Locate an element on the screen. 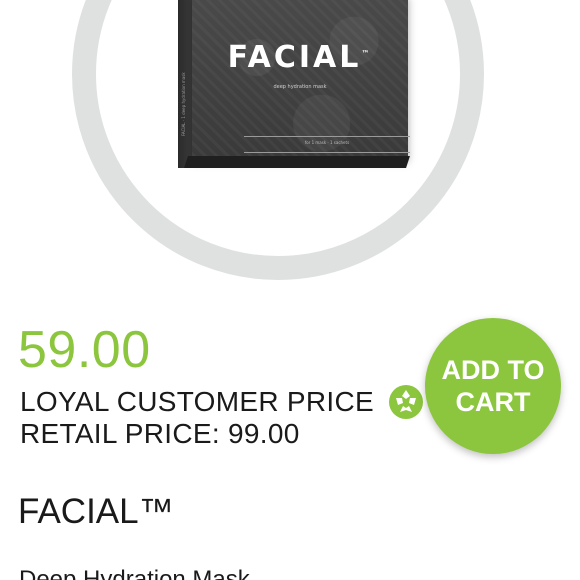 Image resolution: width=580 pixels, height=580 pixels. box-brand: FACIAL™ is located at coordinates (300, 57).